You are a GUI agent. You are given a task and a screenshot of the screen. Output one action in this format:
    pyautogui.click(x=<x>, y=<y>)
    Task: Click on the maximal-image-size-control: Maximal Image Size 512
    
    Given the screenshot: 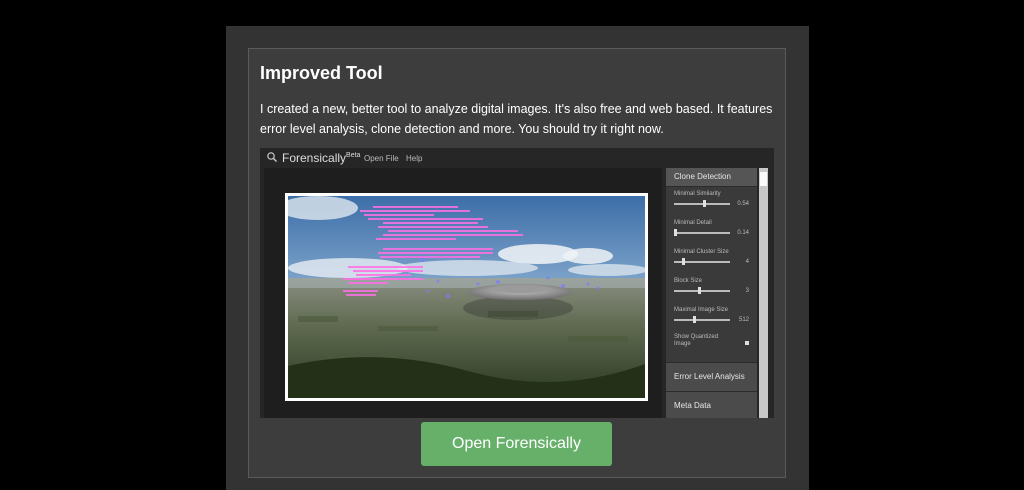 What is the action you would take?
    pyautogui.click(x=711, y=317)
    